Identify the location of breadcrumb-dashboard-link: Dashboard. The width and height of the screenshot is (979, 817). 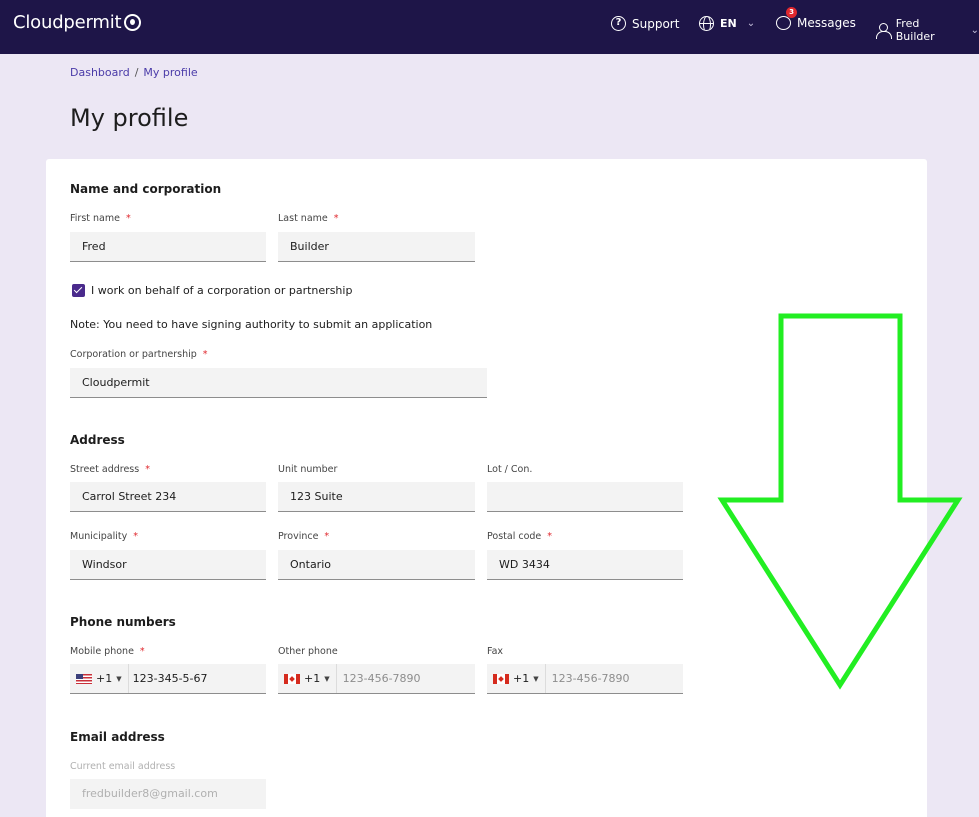
(100, 72).